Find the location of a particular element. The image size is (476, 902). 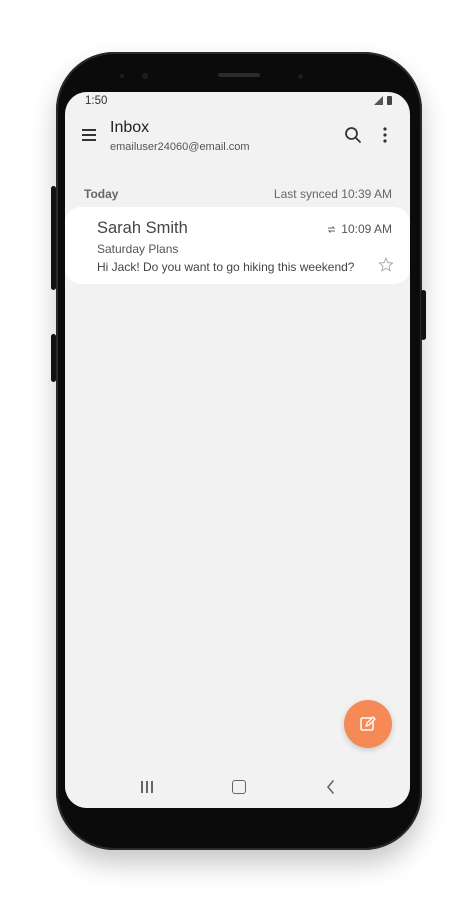

sender-name: Sarah Smith is located at coordinates (142, 228).